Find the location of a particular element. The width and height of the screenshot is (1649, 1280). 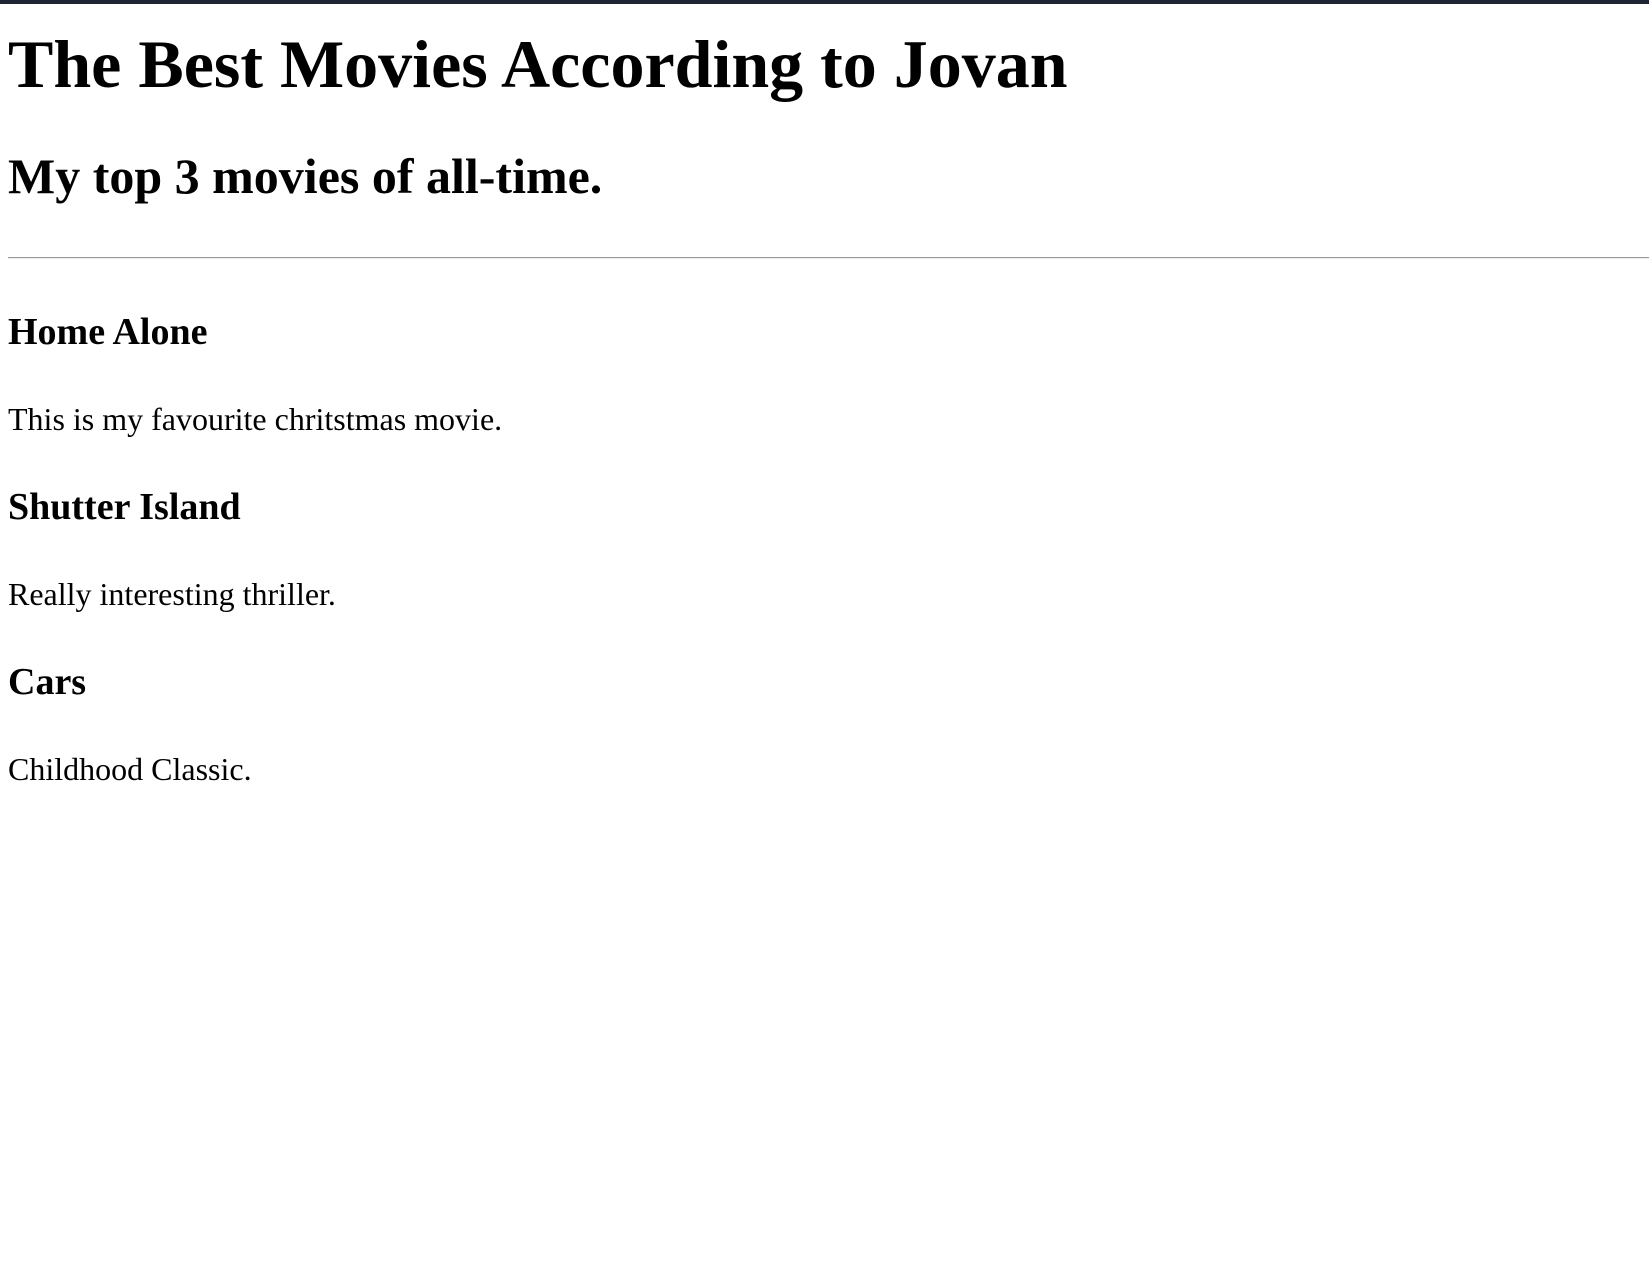

page-subtitle: My top 3 movies of all-time. is located at coordinates (305, 176).